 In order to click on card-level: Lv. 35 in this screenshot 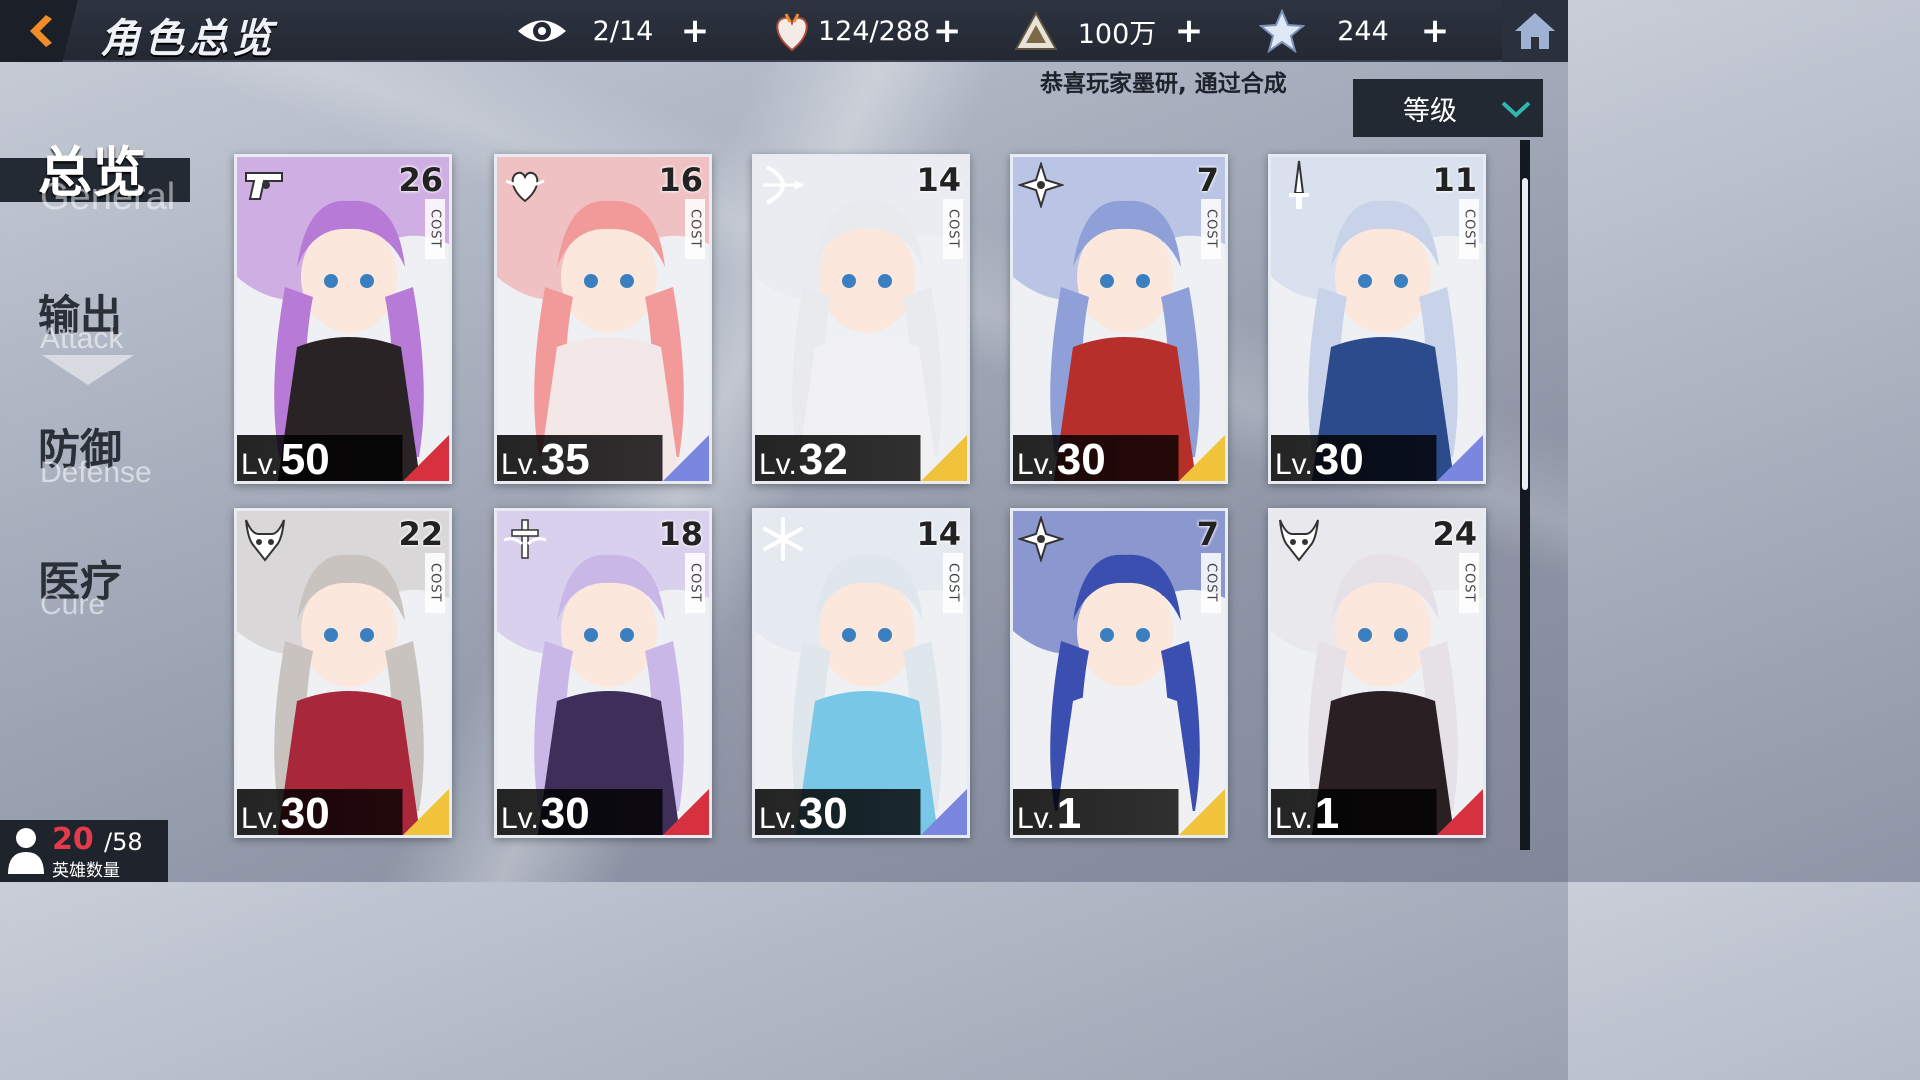, I will do `click(545, 458)`.